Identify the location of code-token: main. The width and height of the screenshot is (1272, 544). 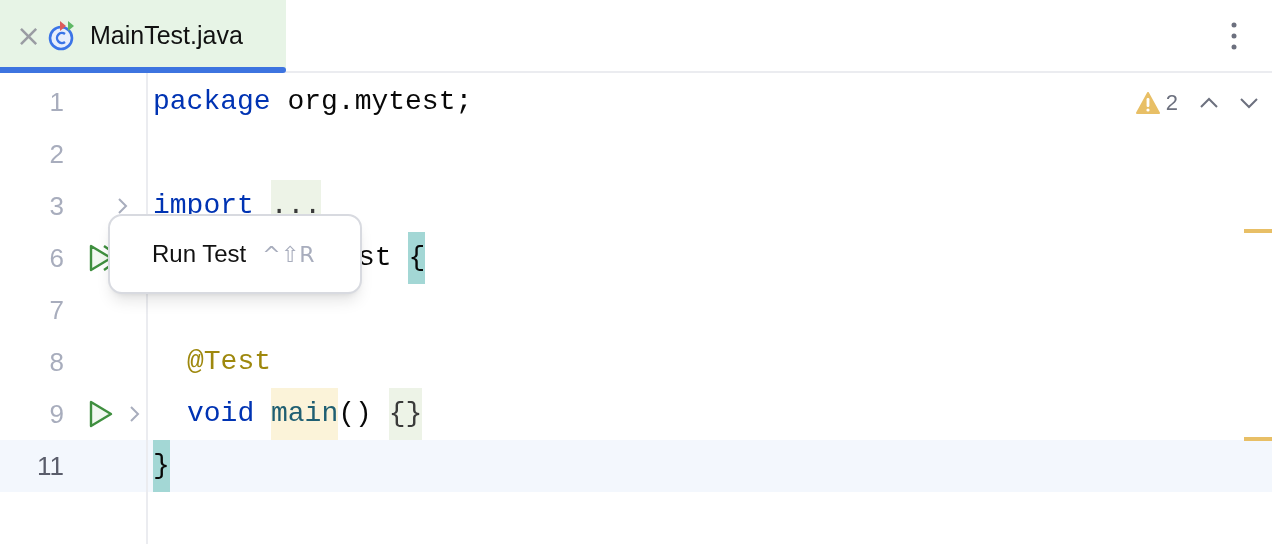
(305, 414).